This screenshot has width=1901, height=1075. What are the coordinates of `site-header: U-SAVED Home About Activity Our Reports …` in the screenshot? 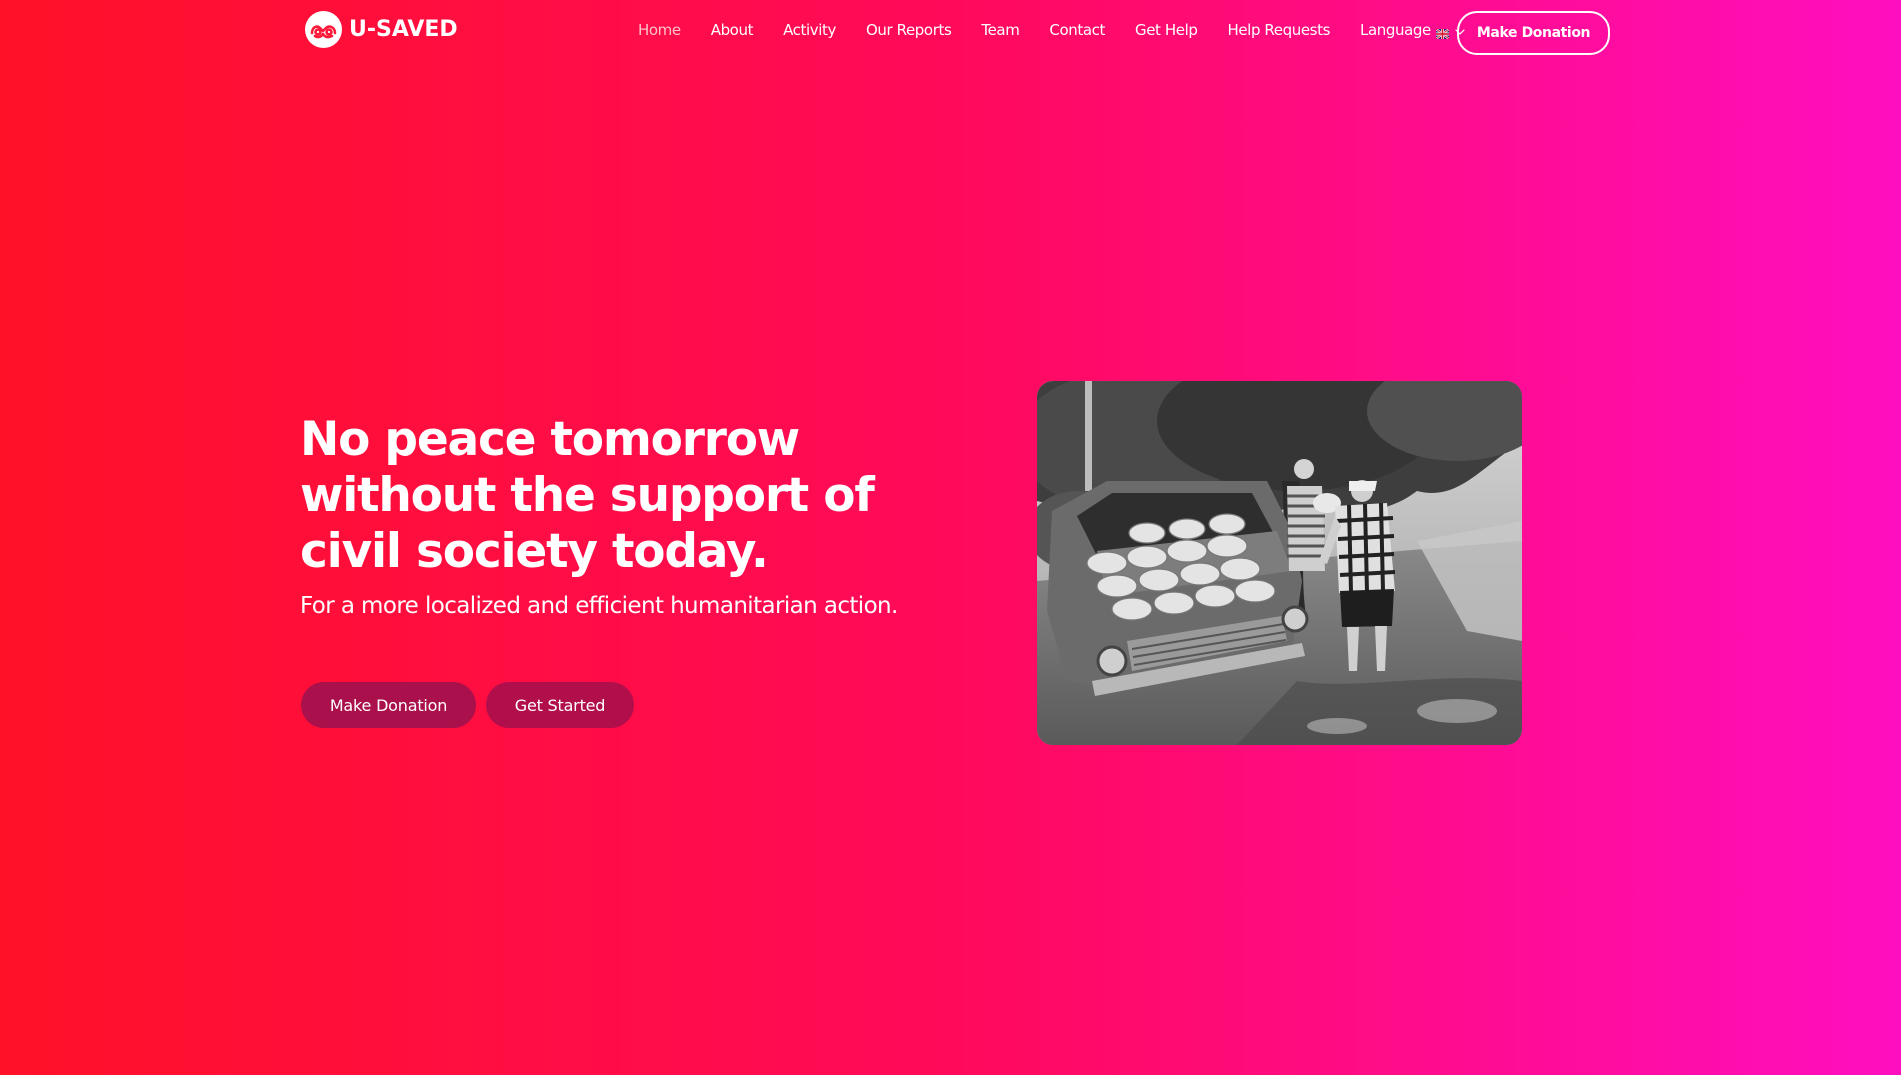 It's located at (950, 31).